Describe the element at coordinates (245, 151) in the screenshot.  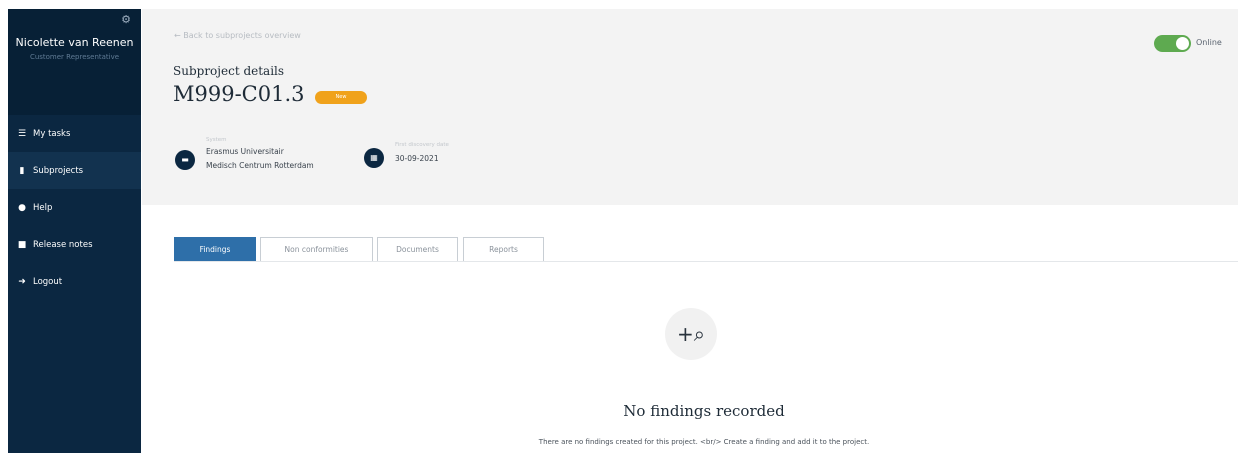
I see `system-value-line1: Erasmus Universitair` at that location.